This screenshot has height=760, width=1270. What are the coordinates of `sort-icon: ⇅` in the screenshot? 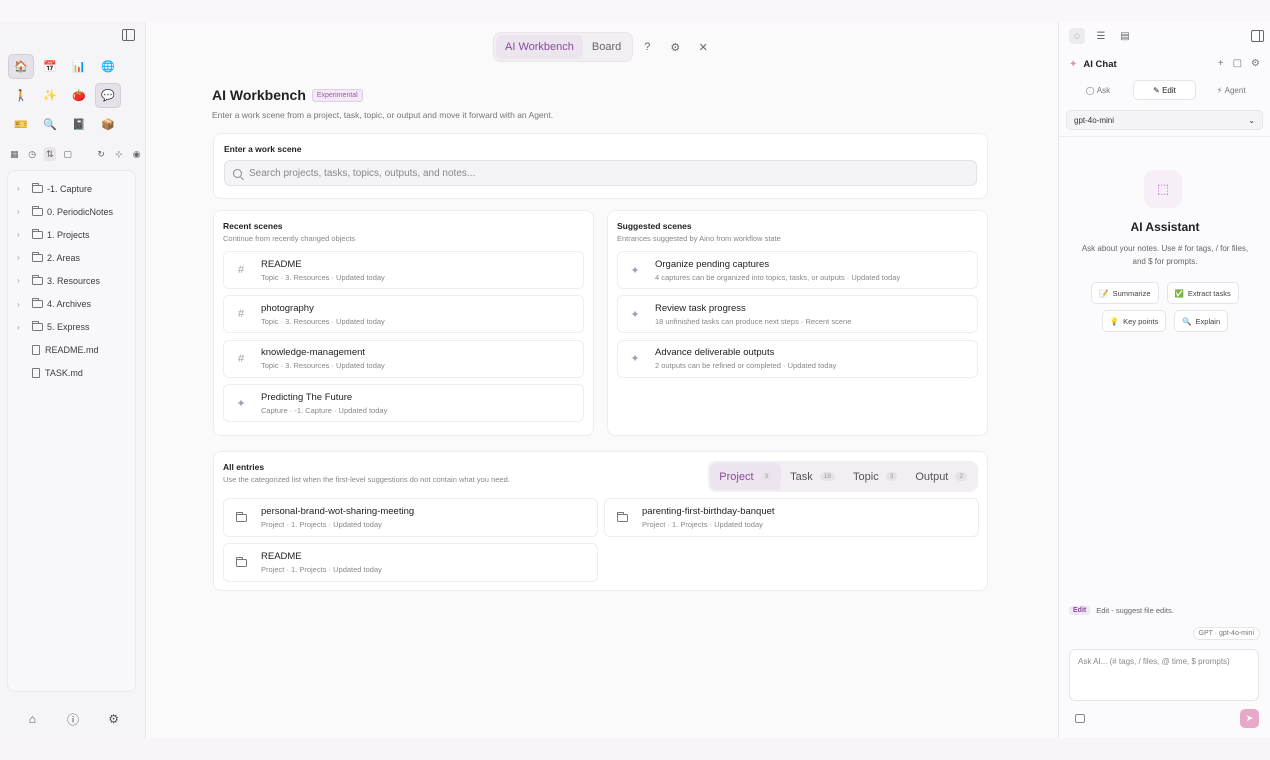 It's located at (50, 154).